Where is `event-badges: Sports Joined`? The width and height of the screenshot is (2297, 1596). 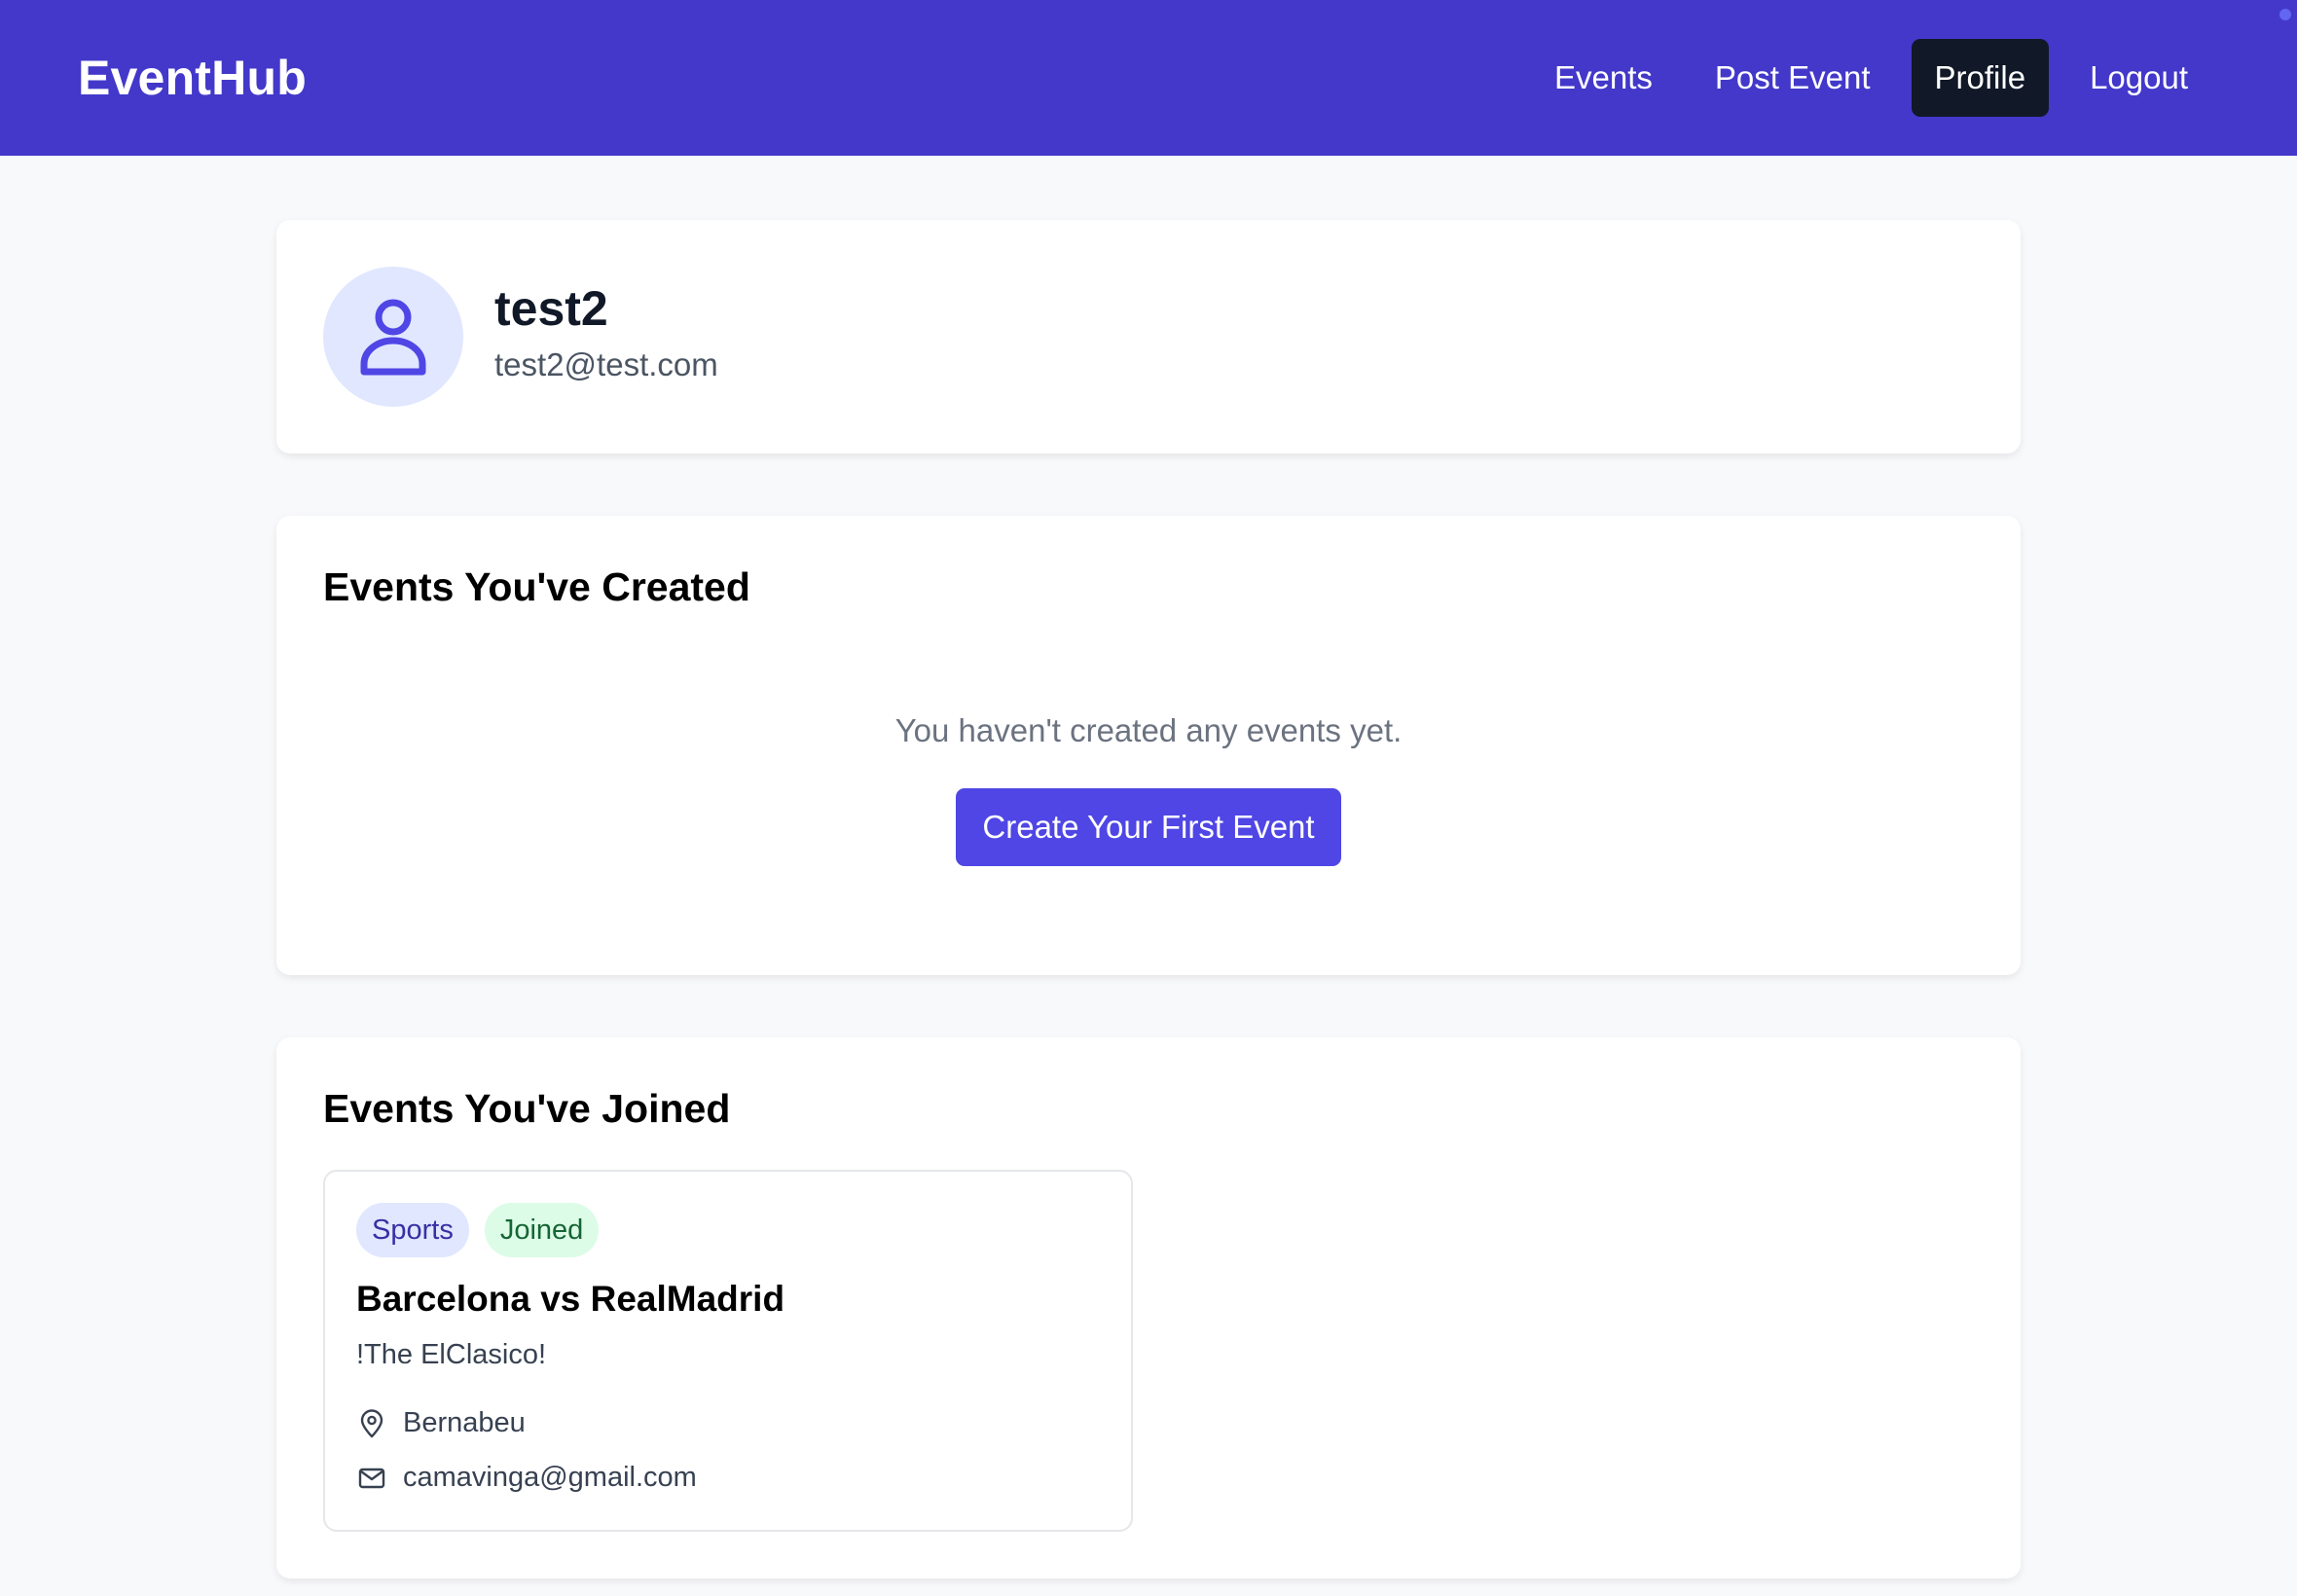
event-badges: Sports Joined is located at coordinates (485, 1230).